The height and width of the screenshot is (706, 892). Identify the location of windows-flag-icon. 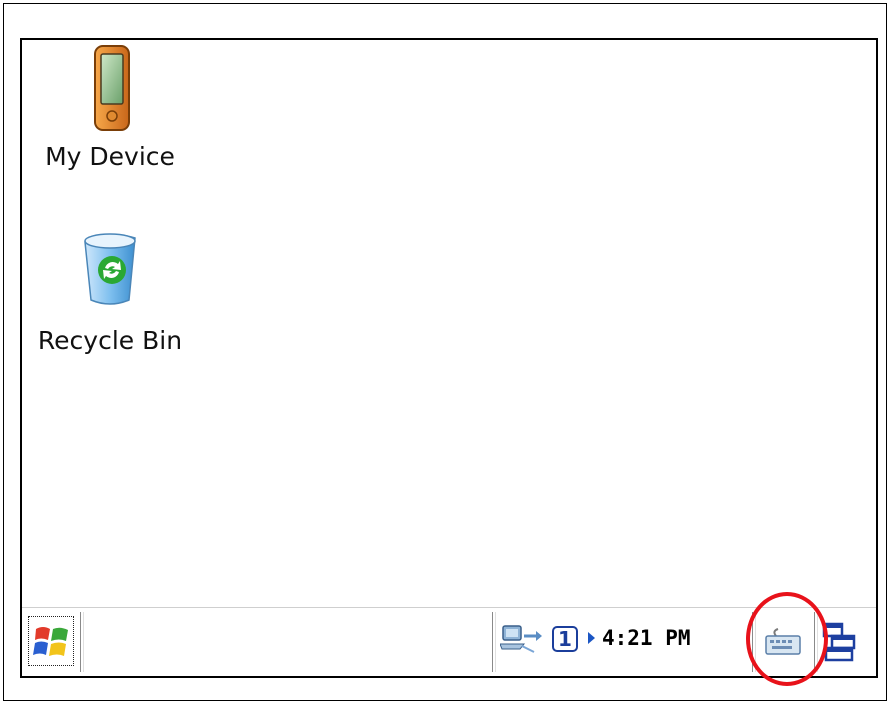
(50, 641).